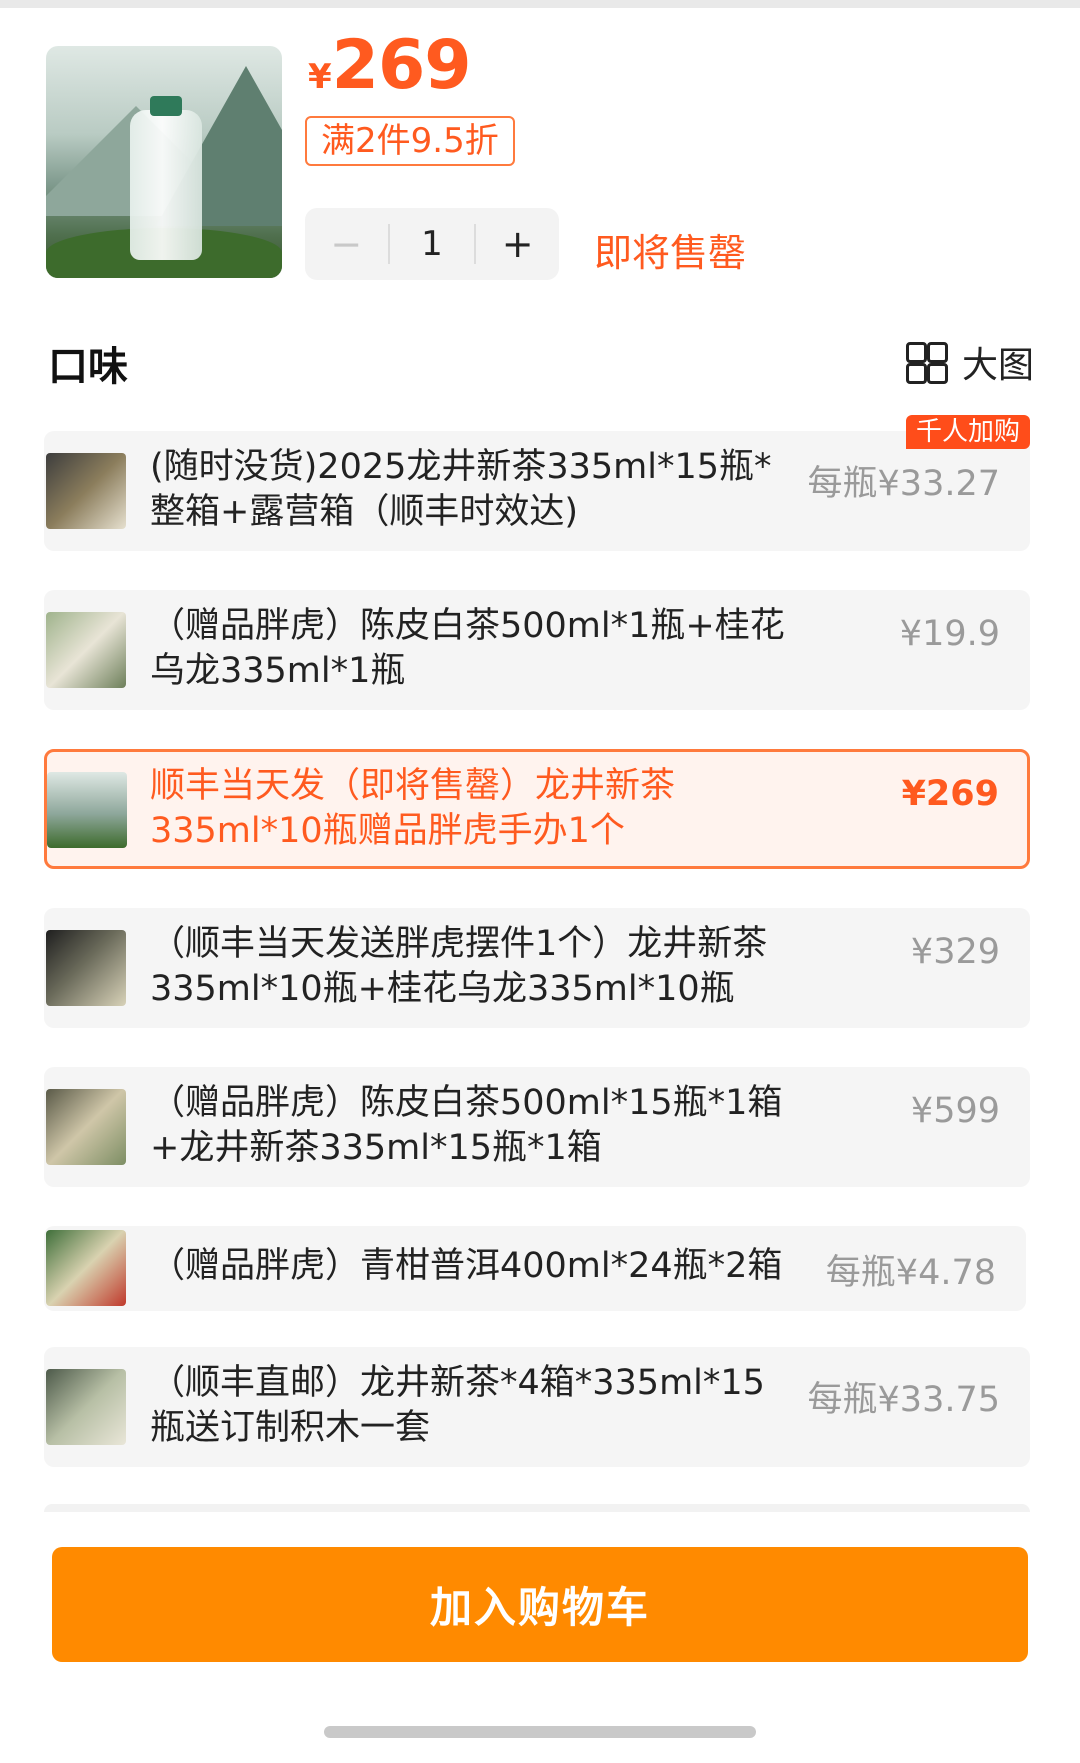 The width and height of the screenshot is (1080, 1763). I want to click on decrease-button: −, so click(346, 244).